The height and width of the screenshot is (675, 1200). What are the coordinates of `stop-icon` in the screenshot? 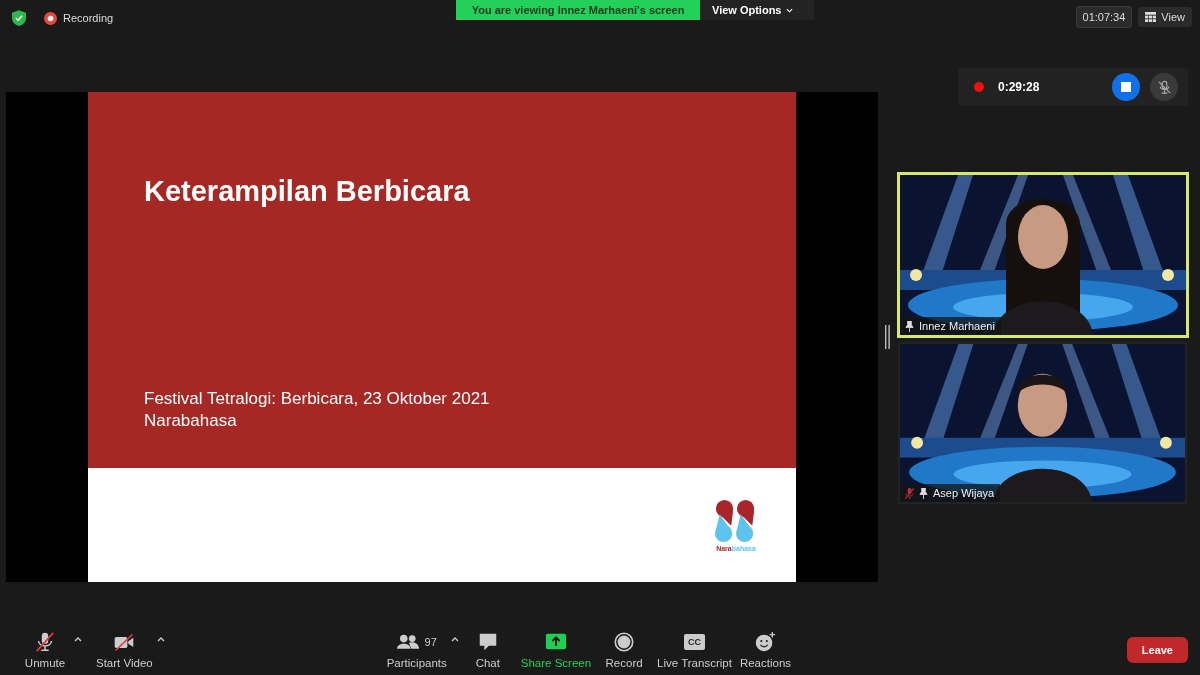 It's located at (1126, 87).